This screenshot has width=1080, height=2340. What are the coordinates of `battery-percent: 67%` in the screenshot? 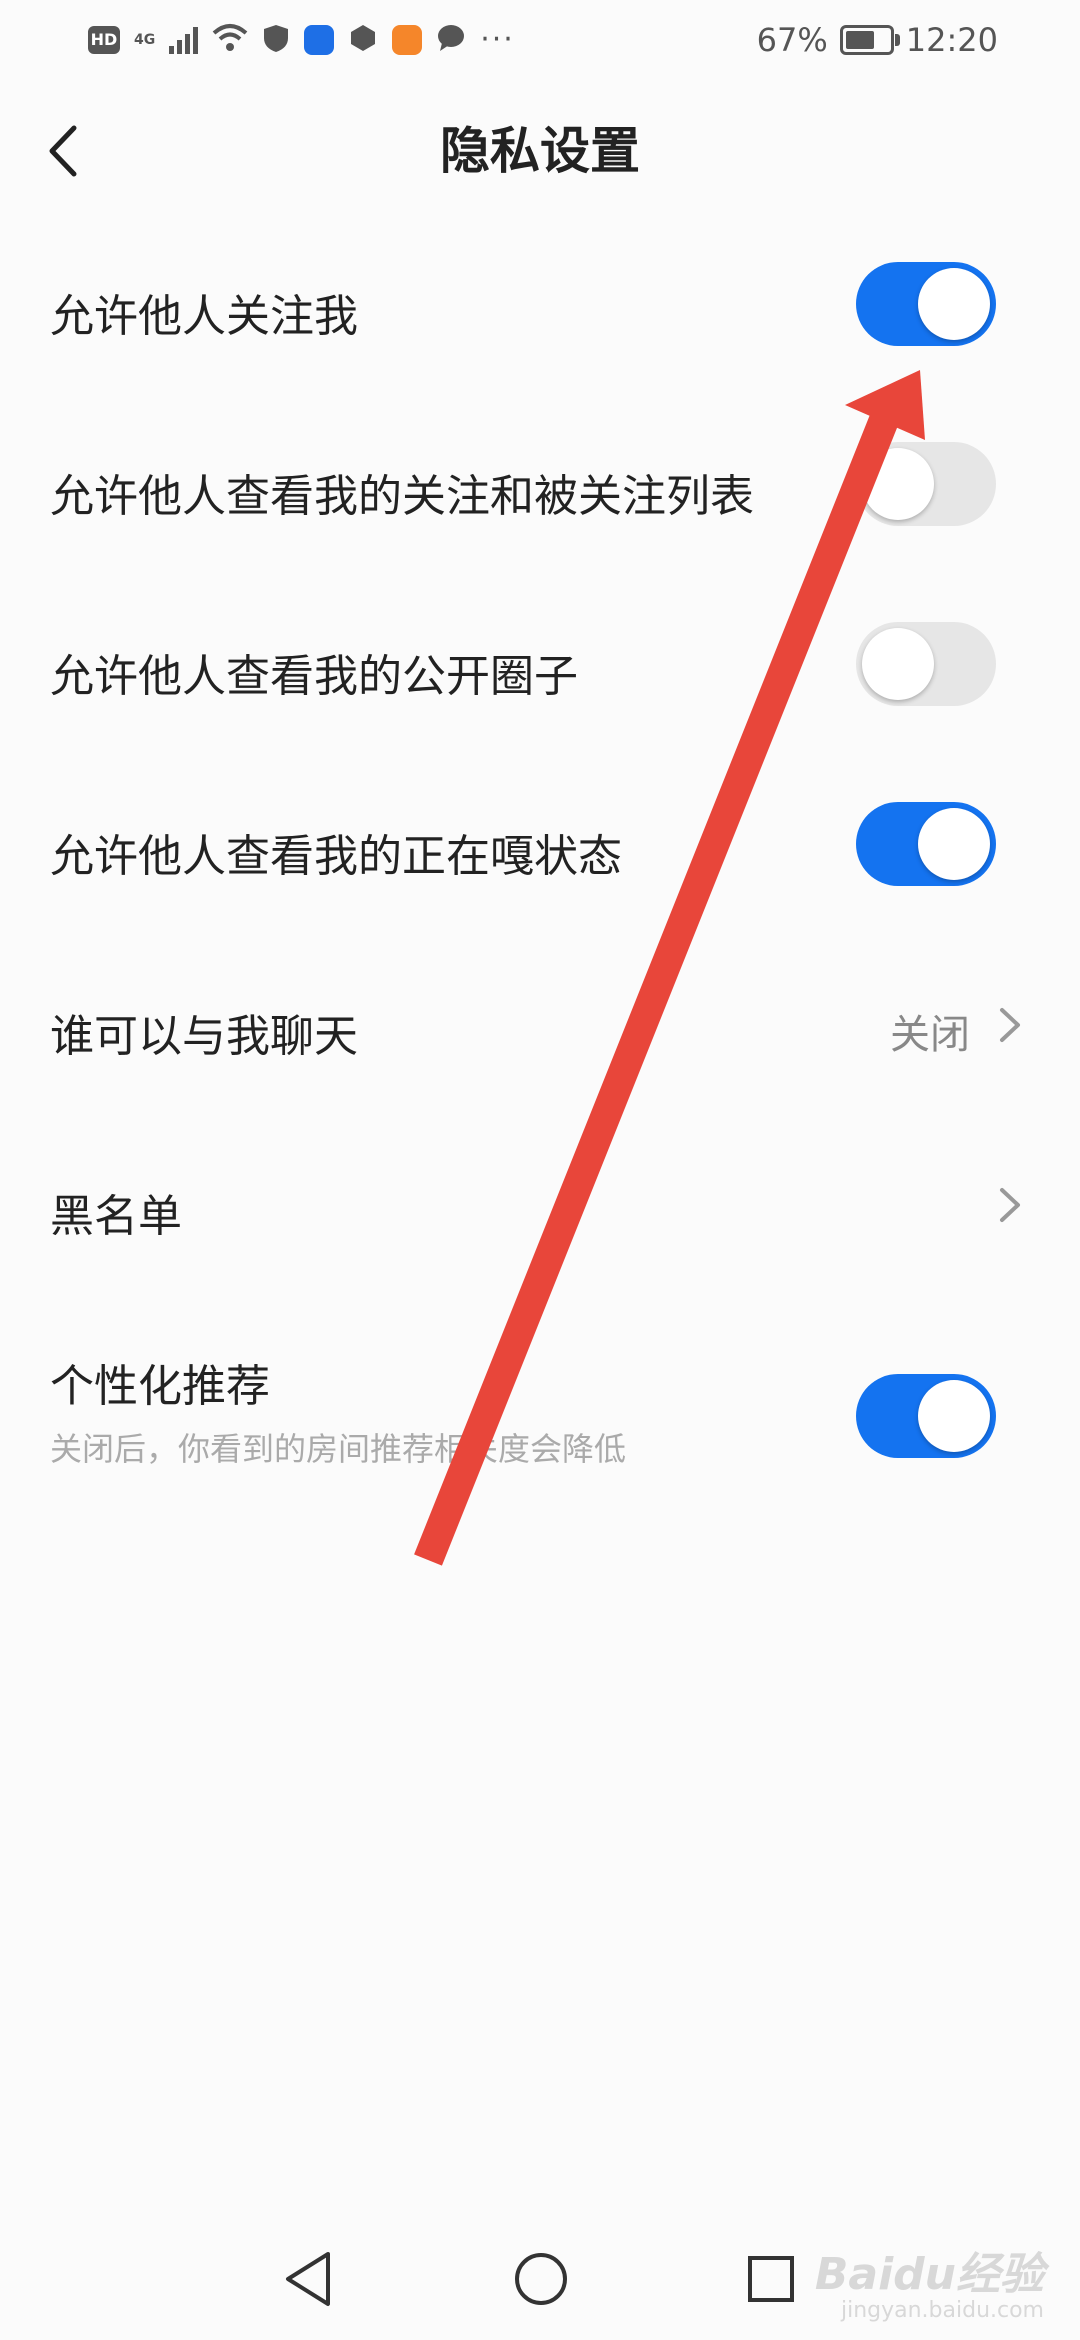 It's located at (792, 40).